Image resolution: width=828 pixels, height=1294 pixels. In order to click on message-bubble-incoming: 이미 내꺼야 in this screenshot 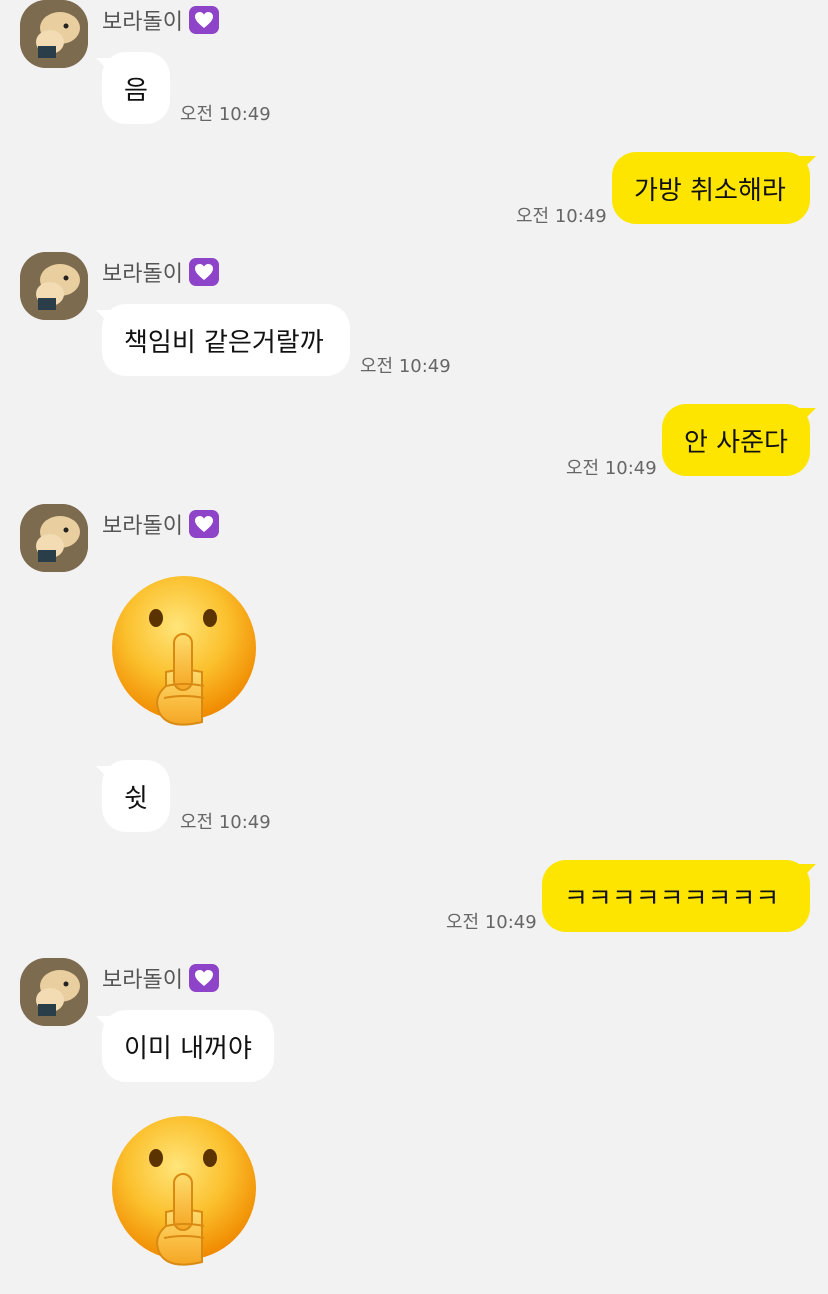, I will do `click(188, 1046)`.